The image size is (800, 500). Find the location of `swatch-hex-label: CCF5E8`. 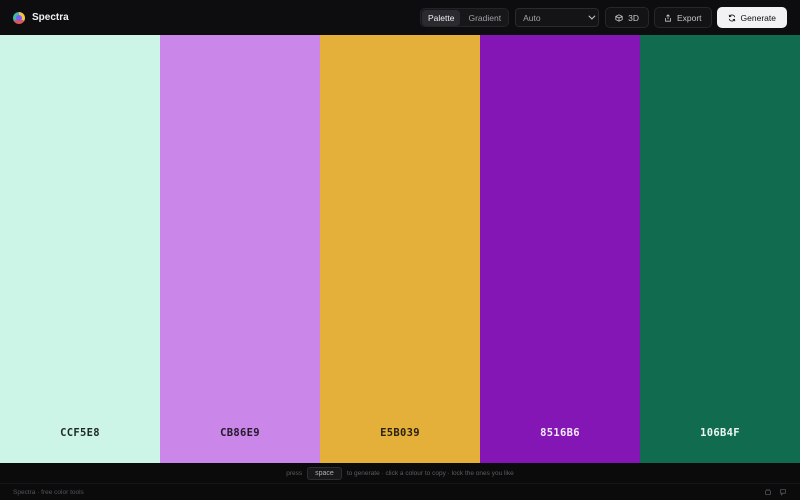

swatch-hex-label: CCF5E8 is located at coordinates (80, 433).